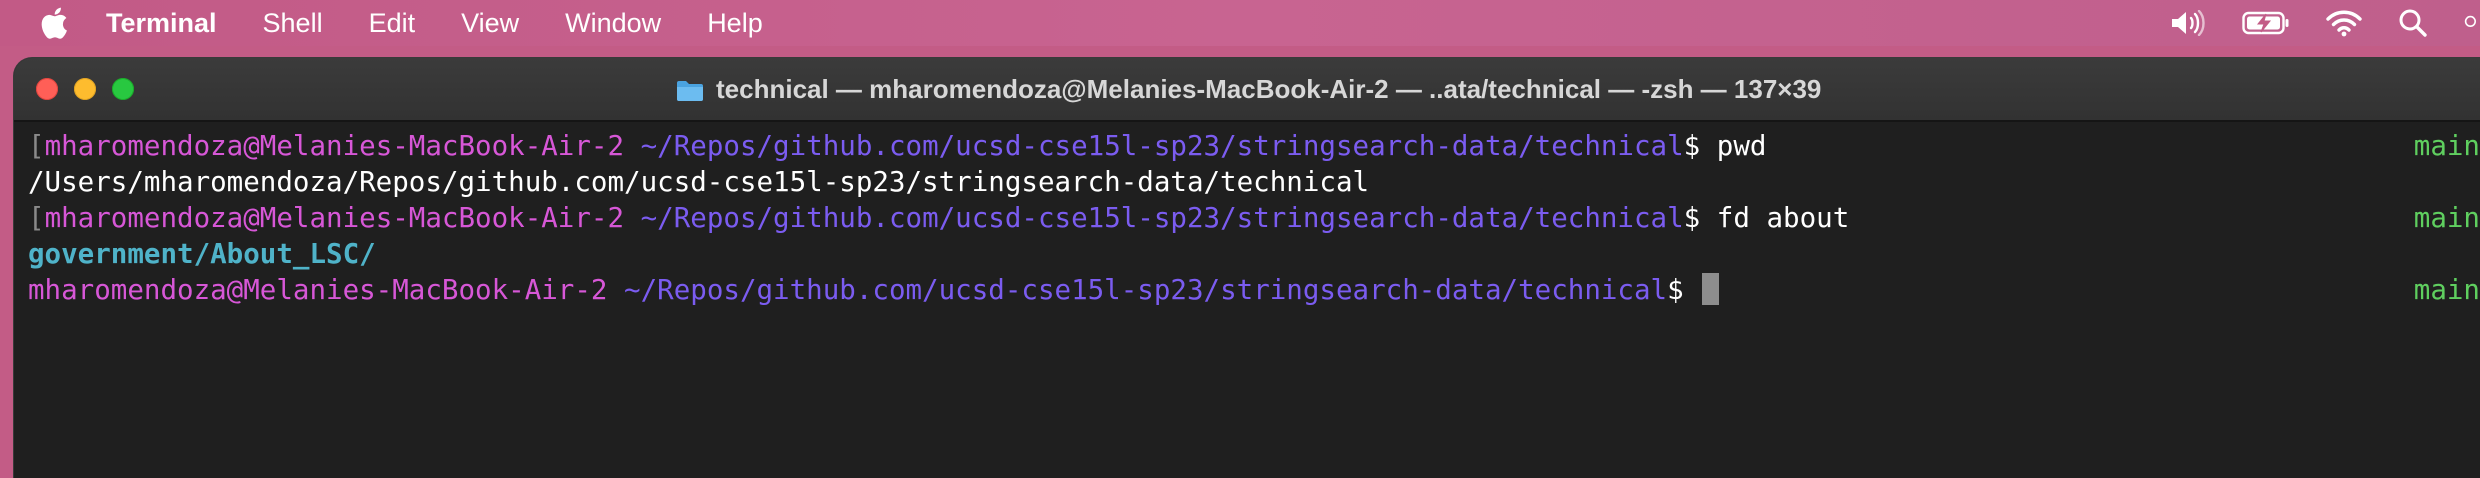  What do you see at coordinates (690, 89) in the screenshot?
I see `folder-icon` at bounding box center [690, 89].